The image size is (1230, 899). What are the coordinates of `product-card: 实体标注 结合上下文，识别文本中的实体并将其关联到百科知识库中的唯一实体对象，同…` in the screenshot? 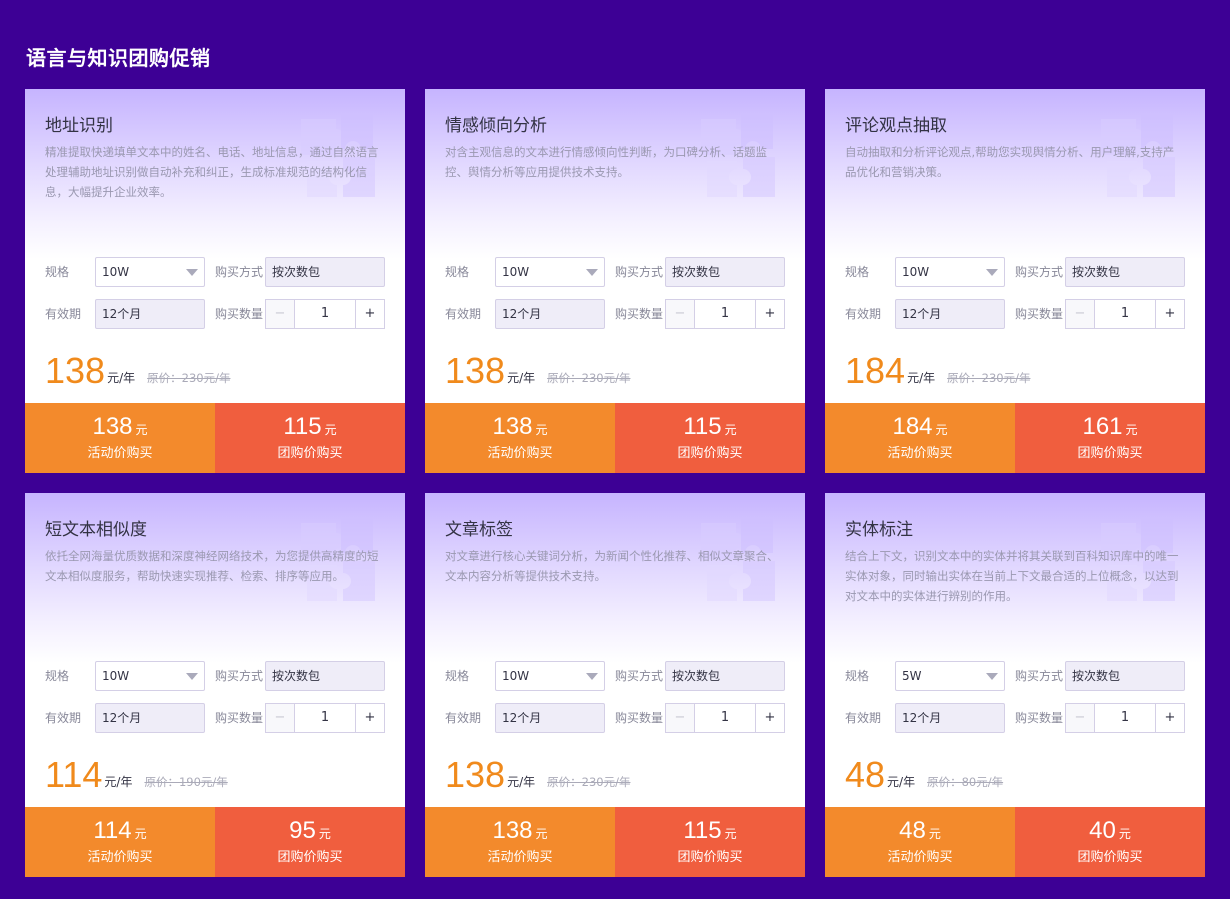 It's located at (1015, 685).